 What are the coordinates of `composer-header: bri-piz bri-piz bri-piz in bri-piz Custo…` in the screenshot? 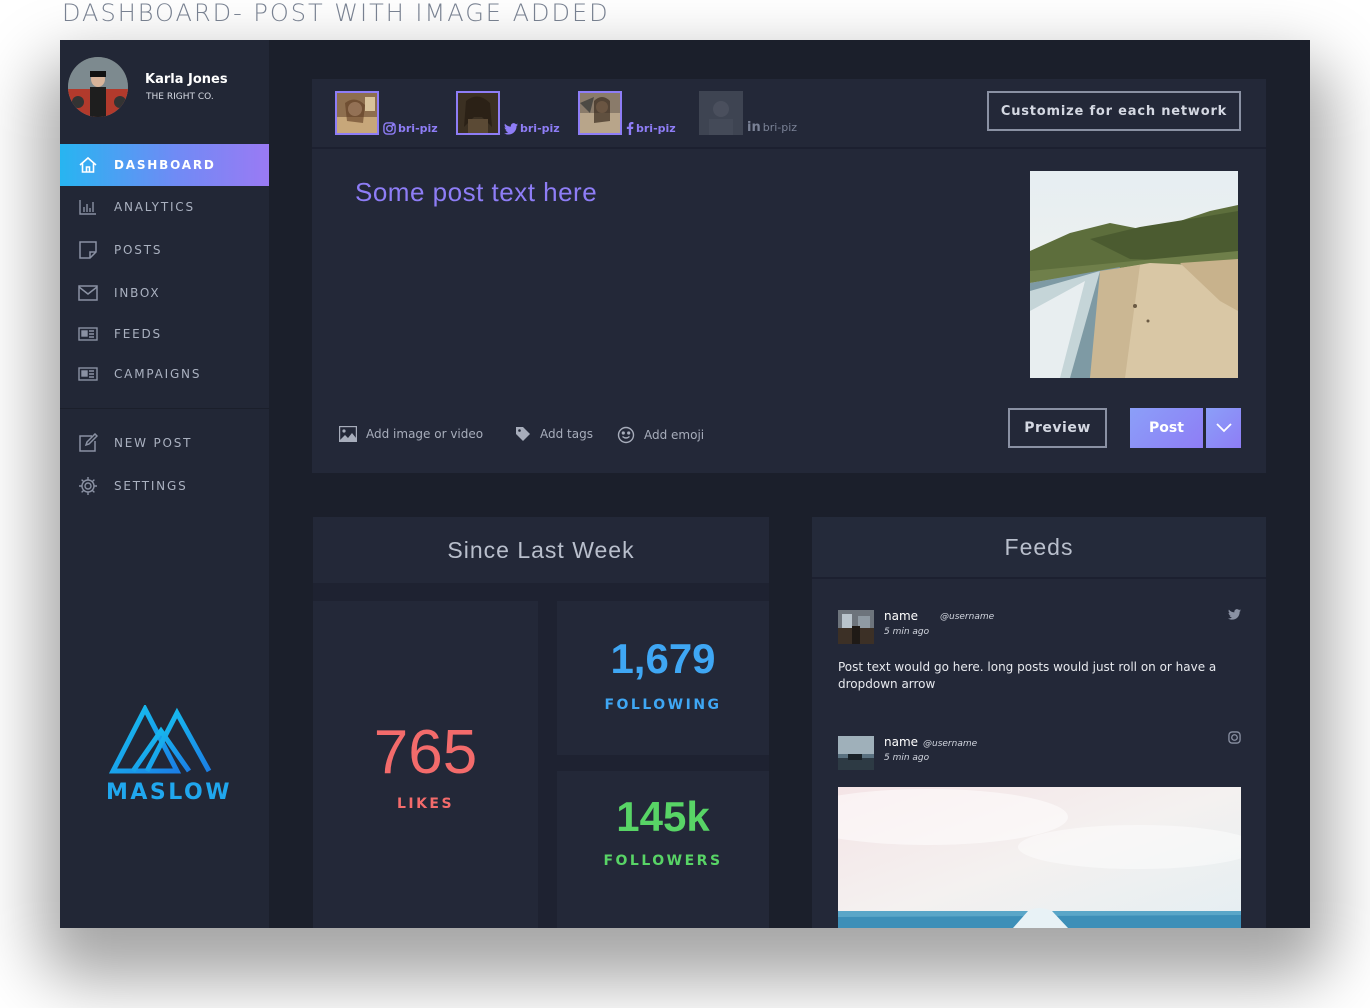 It's located at (789, 114).